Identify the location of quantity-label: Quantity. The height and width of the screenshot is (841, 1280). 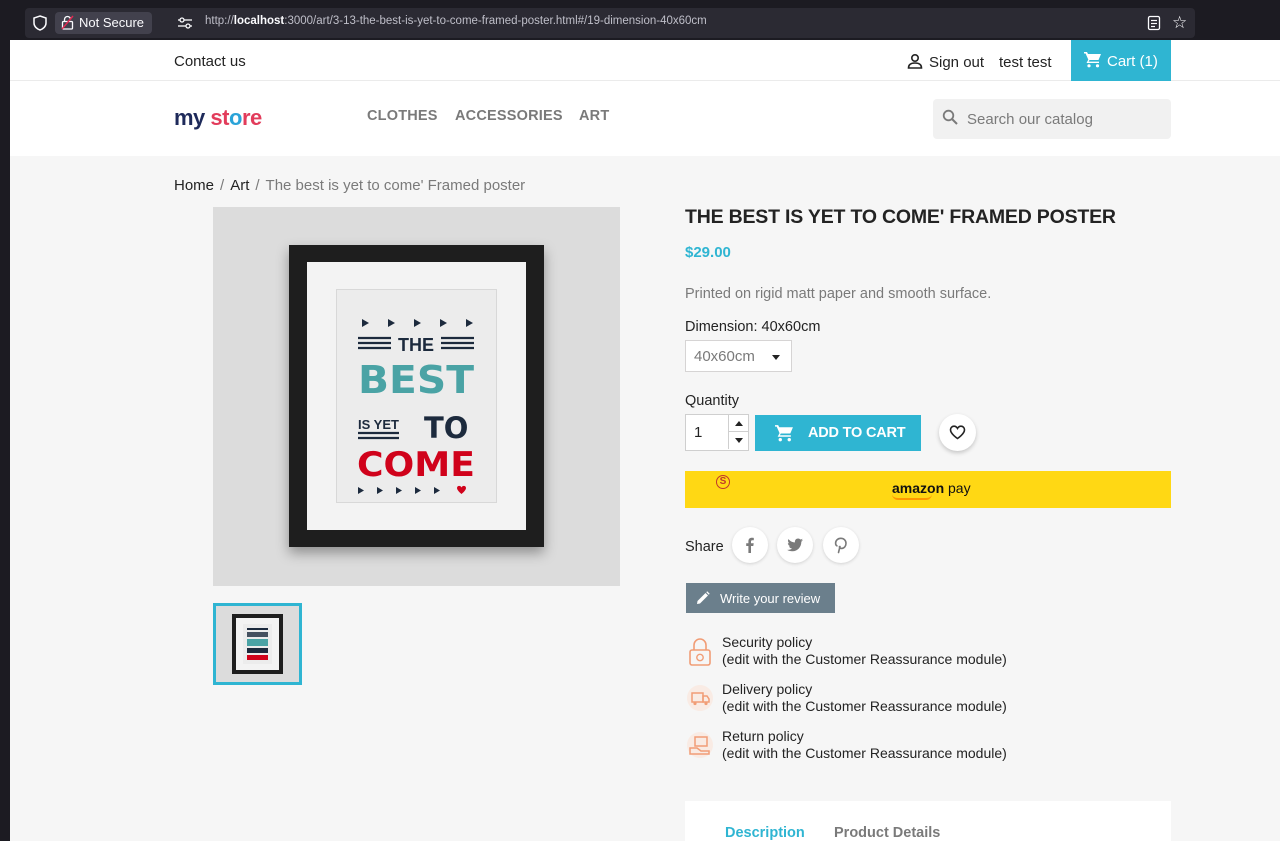
(712, 401).